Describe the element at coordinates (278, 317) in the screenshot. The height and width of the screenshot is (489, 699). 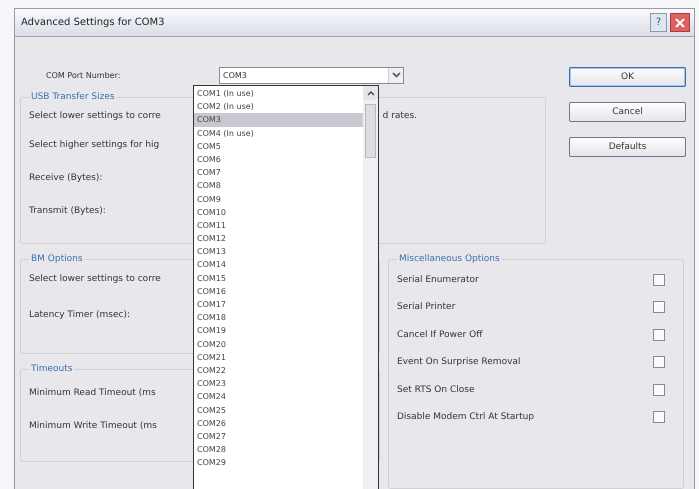
I see `list-item: COM18` at that location.